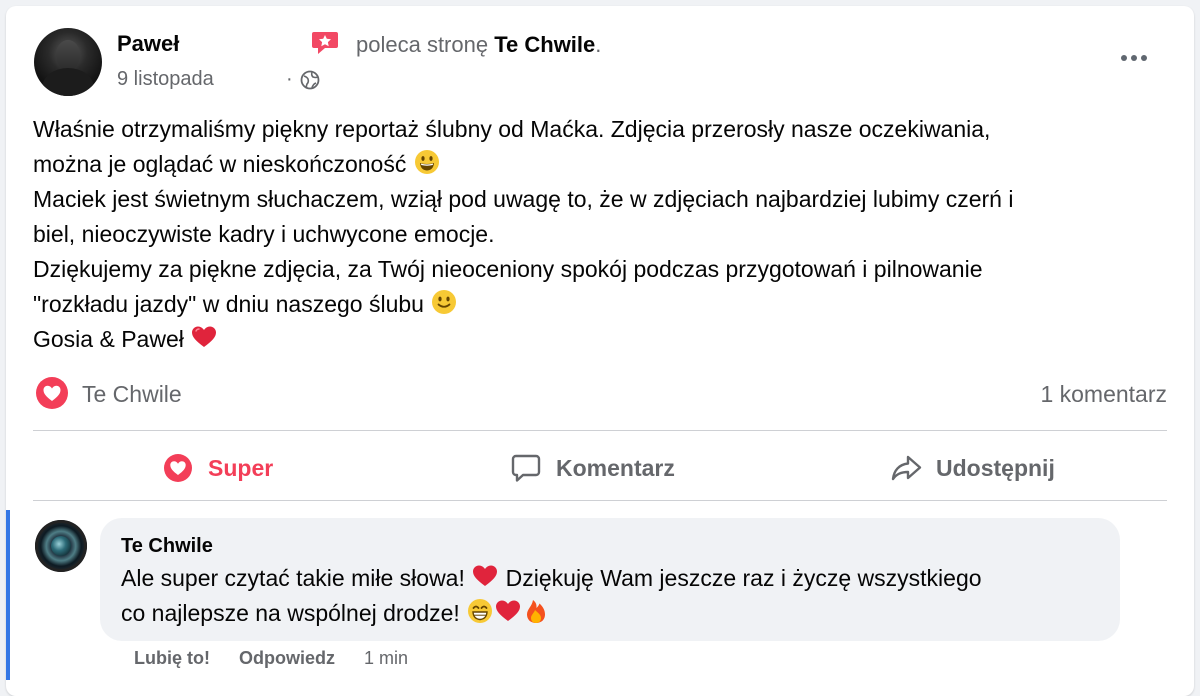 The image size is (1200, 696). I want to click on recommendation-prefix: poleca stronę, so click(422, 44).